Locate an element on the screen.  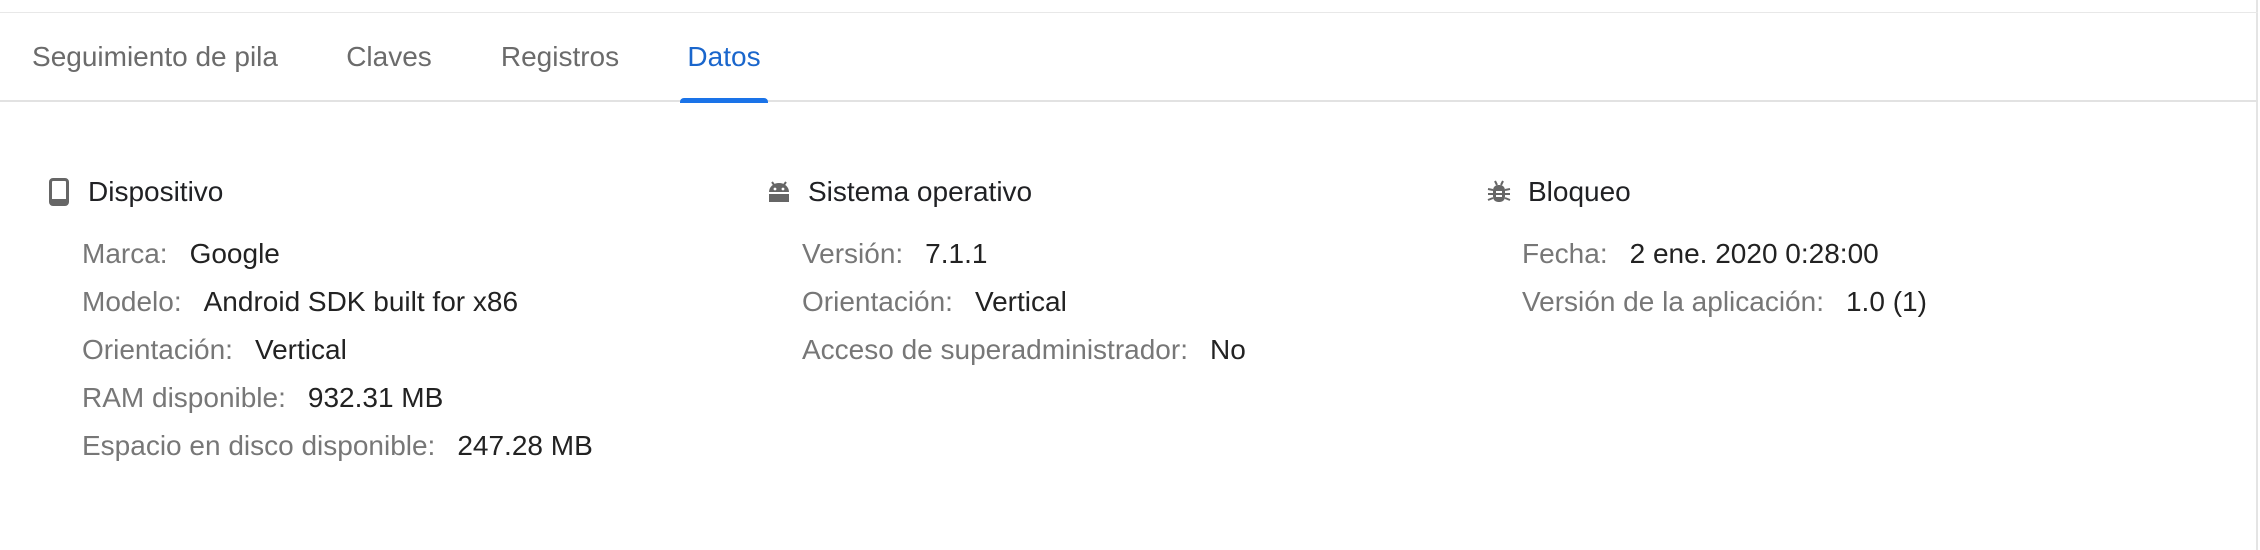
detail-row: RAM disponible: 932.31 MB is located at coordinates (337, 398).